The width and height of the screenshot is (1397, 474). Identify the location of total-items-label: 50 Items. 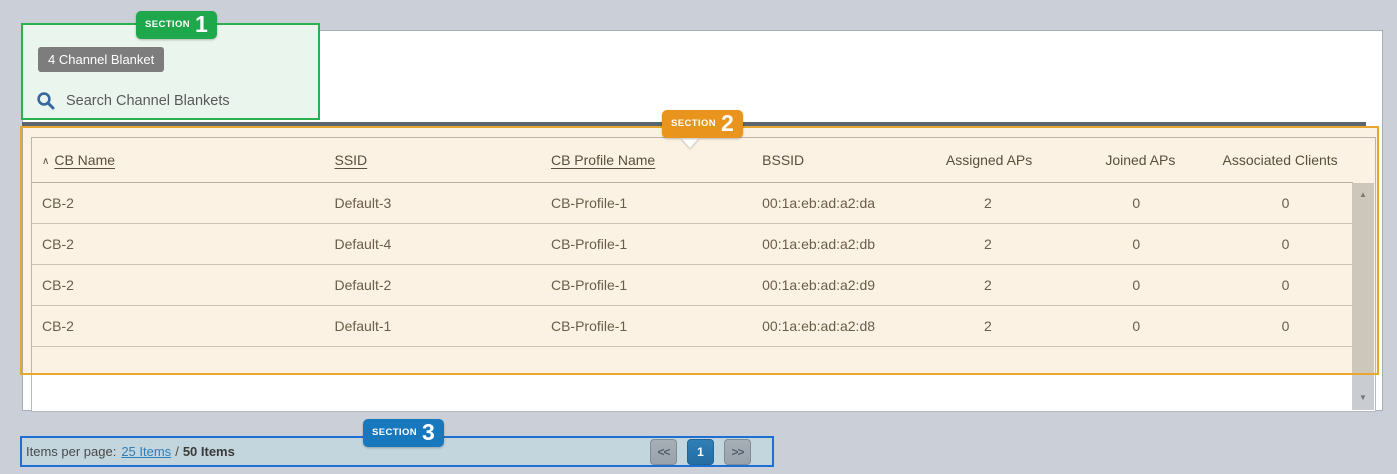
(208, 451).